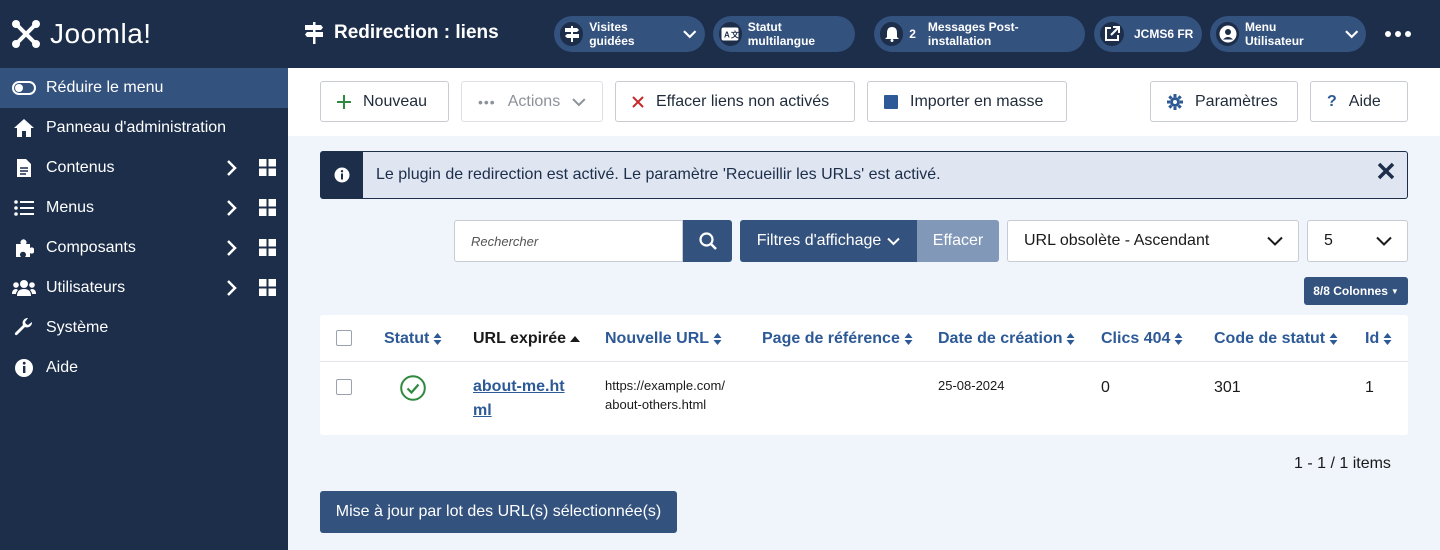  Describe the element at coordinates (520, 338) in the screenshot. I see `column-header-label: URL expirée` at that location.